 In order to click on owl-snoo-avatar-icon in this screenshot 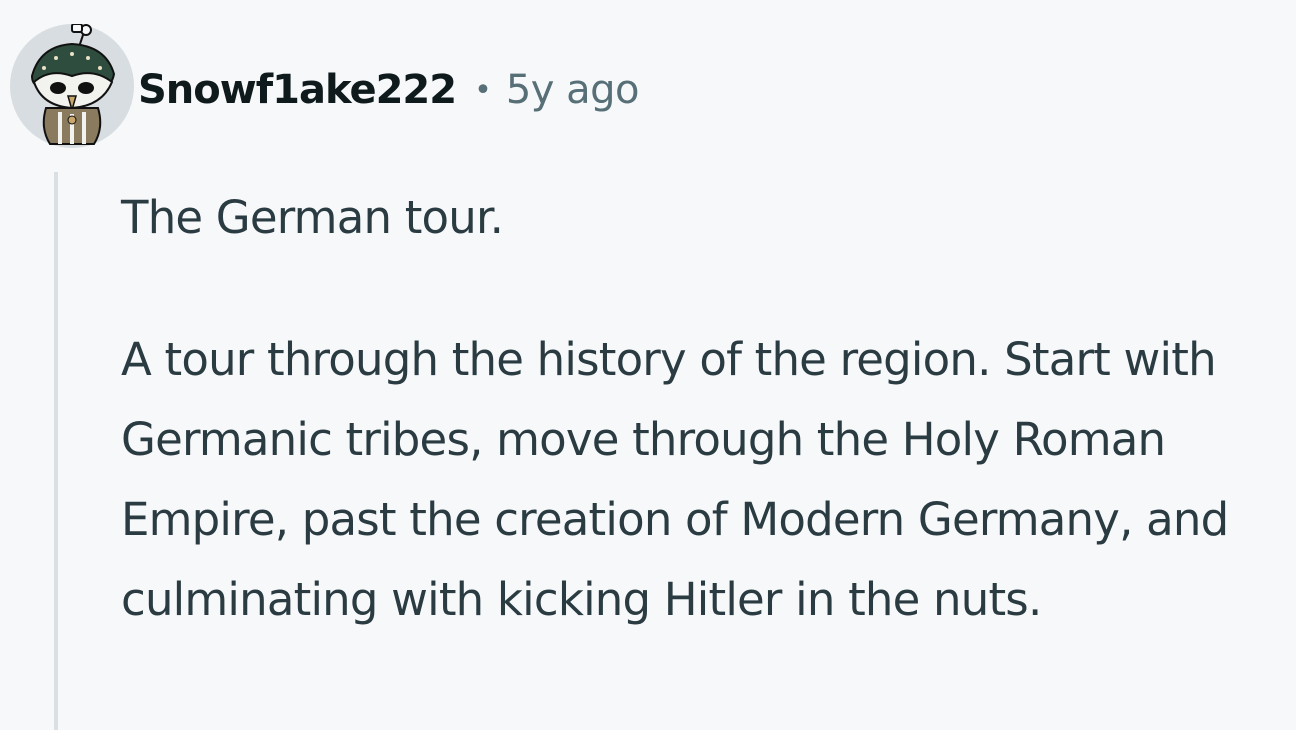, I will do `click(72, 86)`.